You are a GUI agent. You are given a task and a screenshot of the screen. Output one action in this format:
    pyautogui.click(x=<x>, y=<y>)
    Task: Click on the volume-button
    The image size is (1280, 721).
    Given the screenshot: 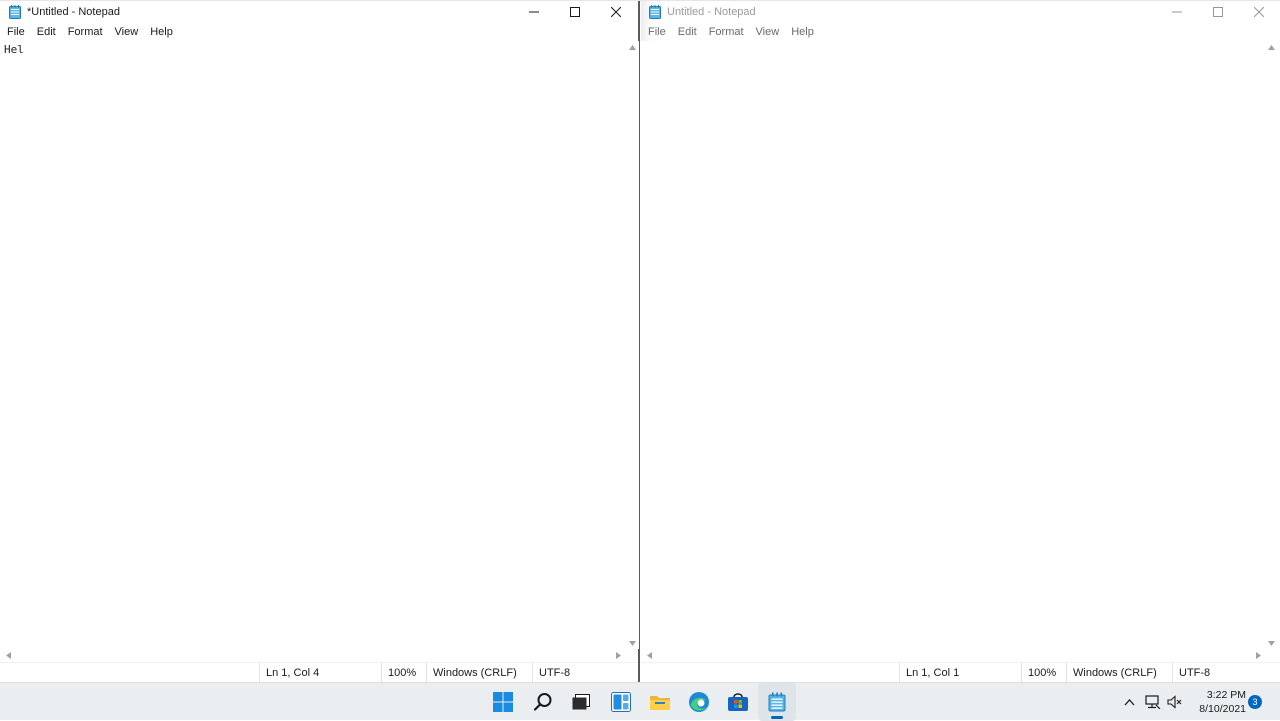 What is the action you would take?
    pyautogui.click(x=1175, y=702)
    